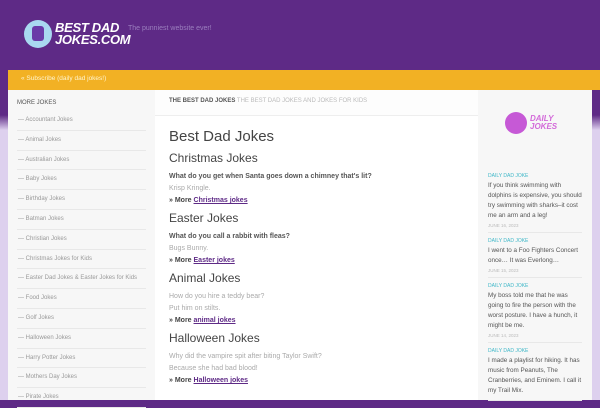 This screenshot has width=600, height=408. What do you see at coordinates (221, 200) in the screenshot?
I see `more-jokes-link: Christmas jokes` at bounding box center [221, 200].